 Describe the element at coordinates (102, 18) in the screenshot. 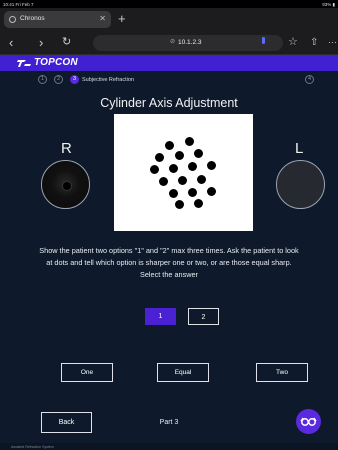

I see `close-icon: ✕` at that location.